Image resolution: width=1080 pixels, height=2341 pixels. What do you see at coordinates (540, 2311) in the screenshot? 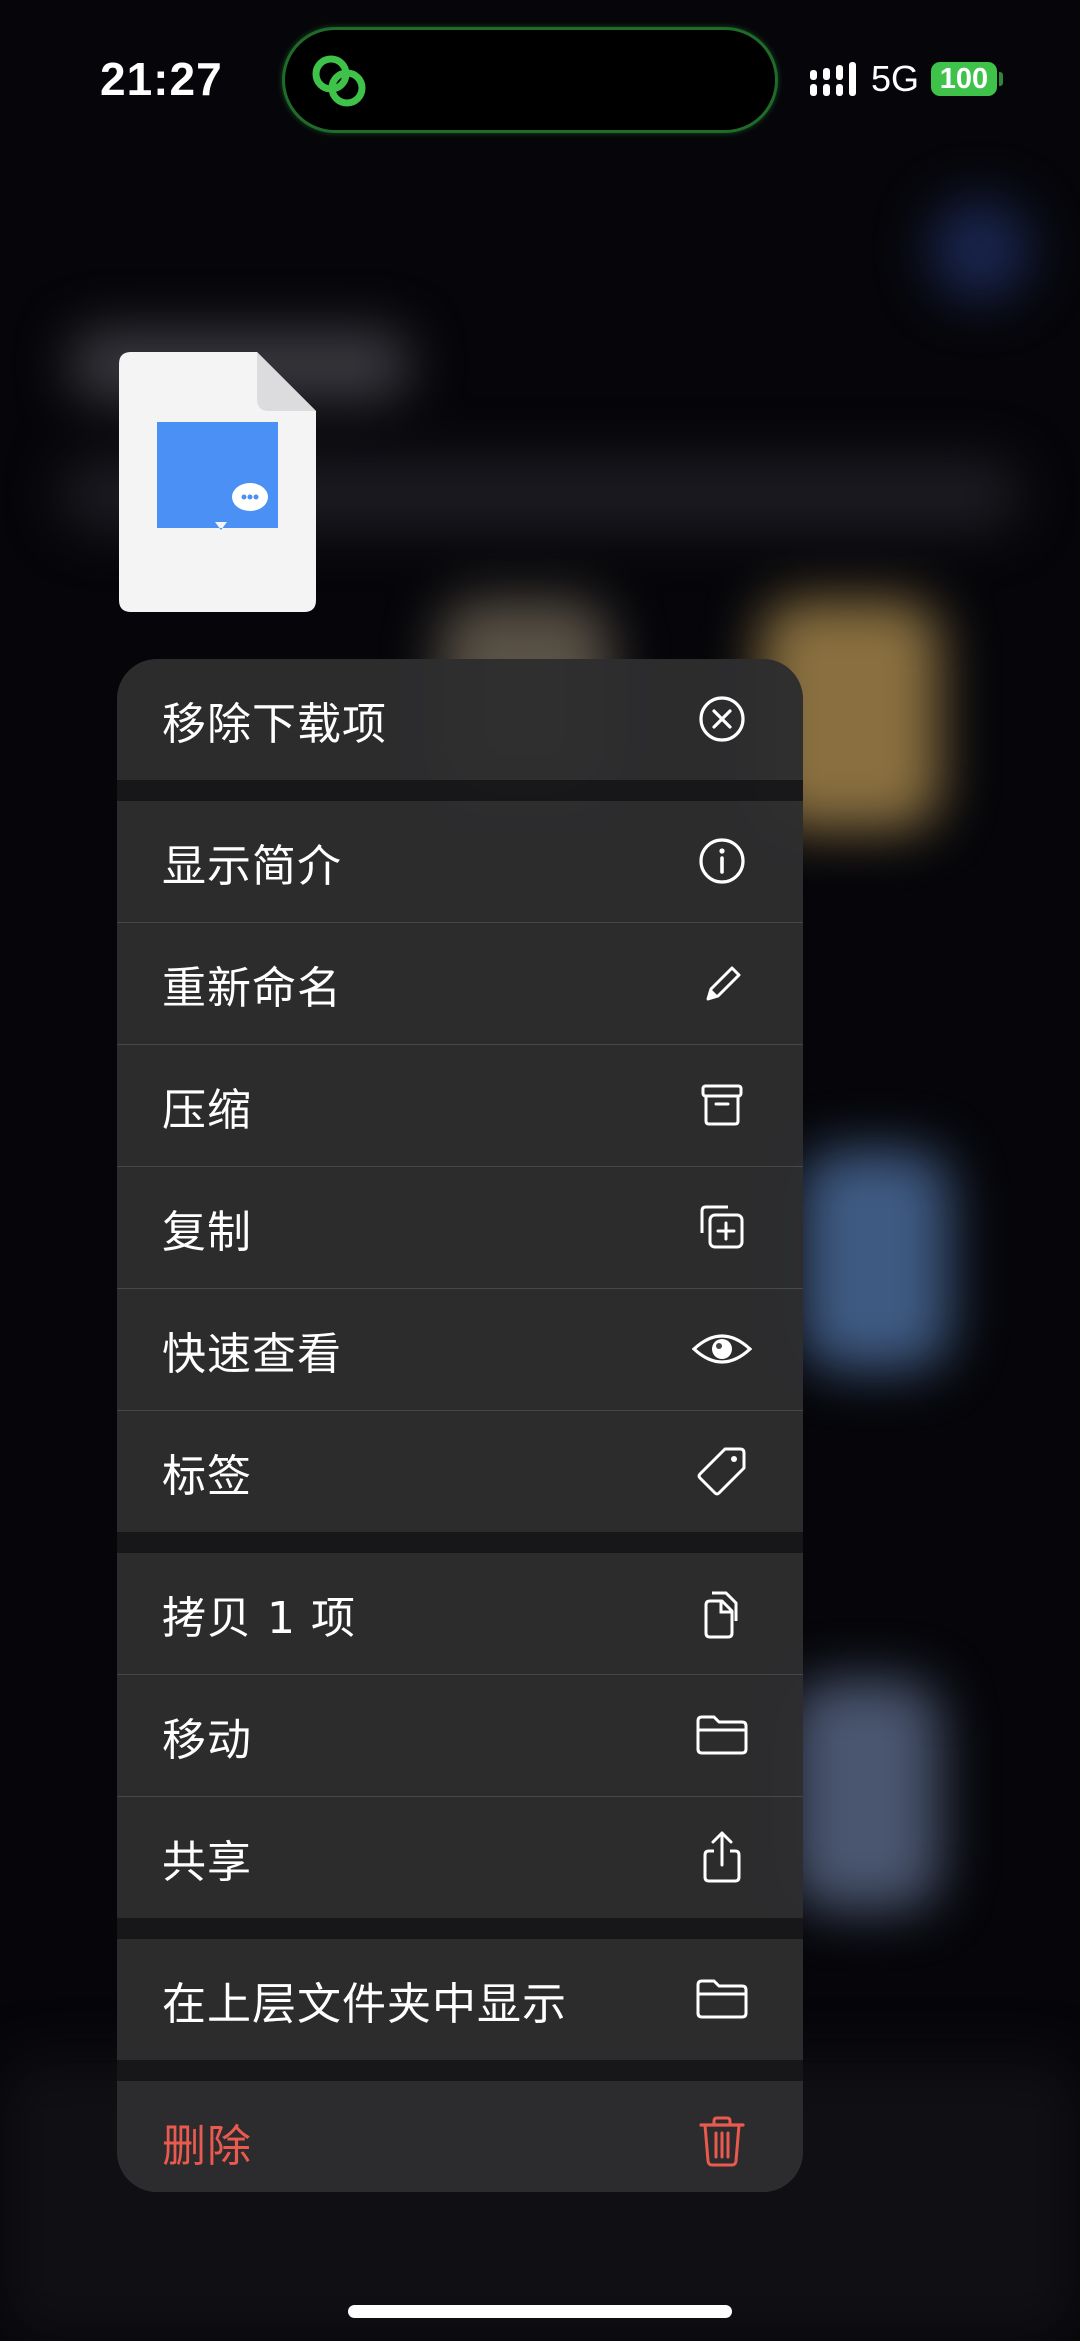
I see `home-indicator` at bounding box center [540, 2311].